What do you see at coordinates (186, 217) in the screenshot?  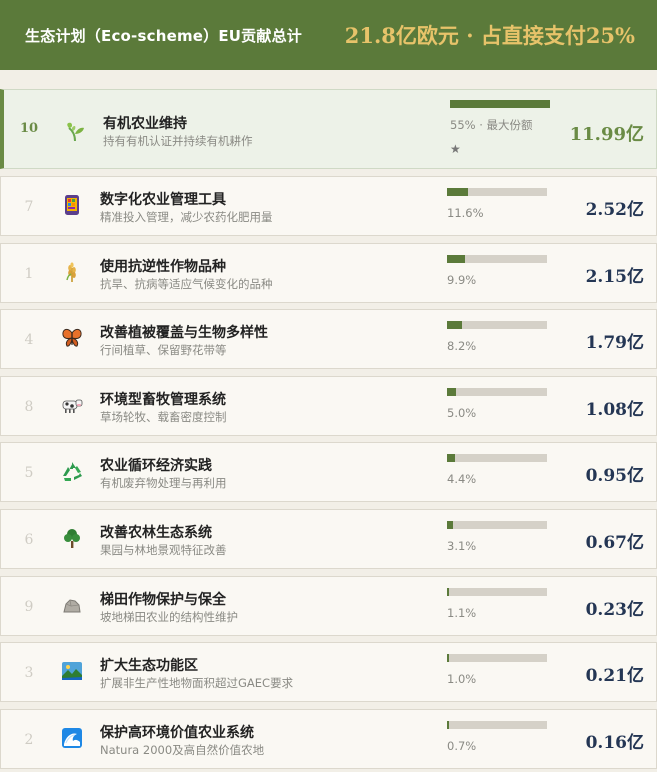 I see `item-description: 精准投入管理，减少农药化肥用量` at bounding box center [186, 217].